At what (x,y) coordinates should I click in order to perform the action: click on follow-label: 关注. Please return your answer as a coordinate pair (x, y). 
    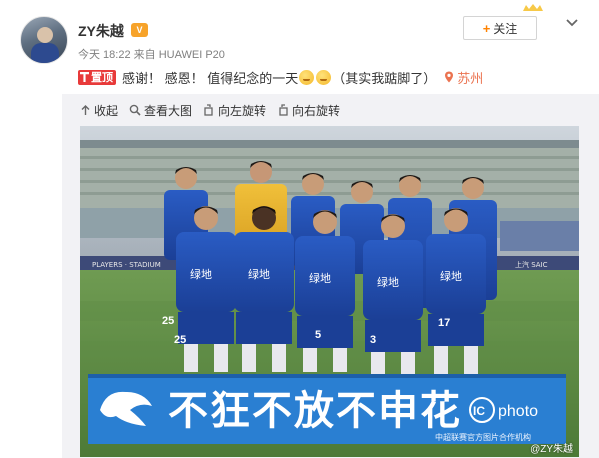
    Looking at the image, I should click on (505, 28).